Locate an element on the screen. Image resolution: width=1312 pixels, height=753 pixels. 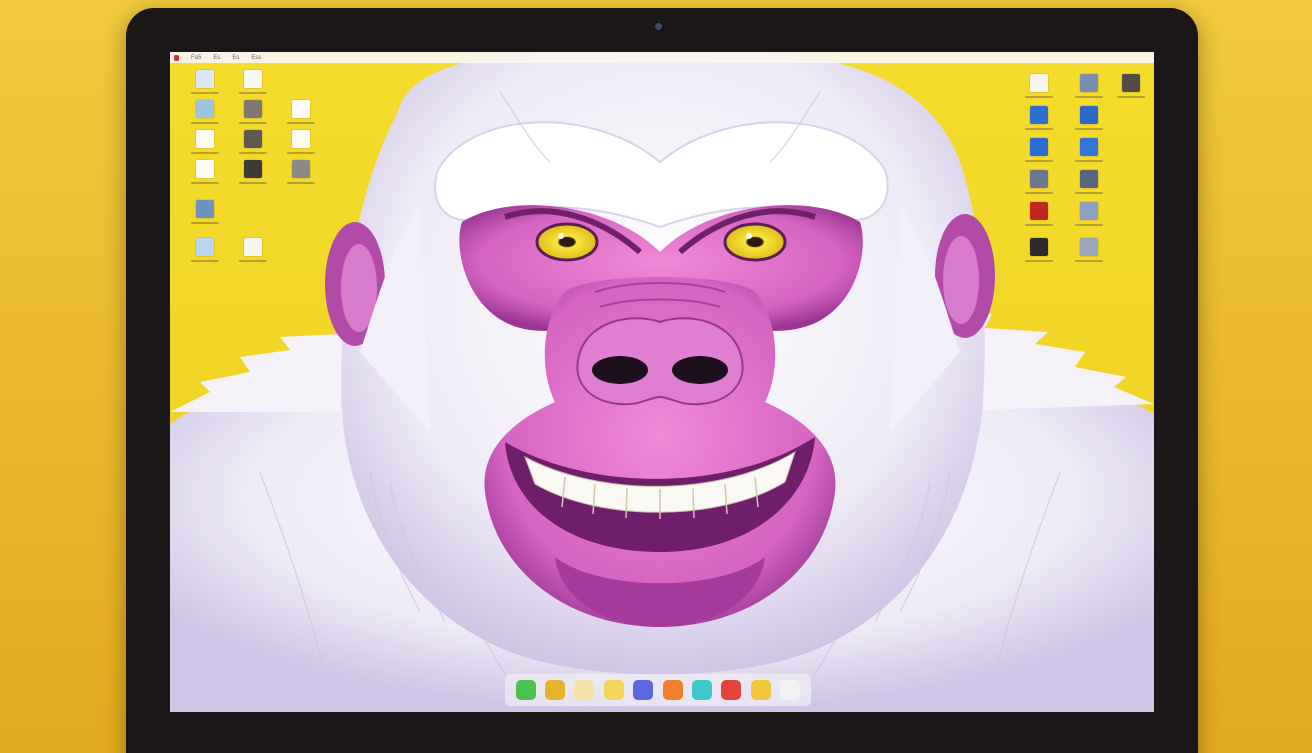
messages-icon is located at coordinates (525, 690).